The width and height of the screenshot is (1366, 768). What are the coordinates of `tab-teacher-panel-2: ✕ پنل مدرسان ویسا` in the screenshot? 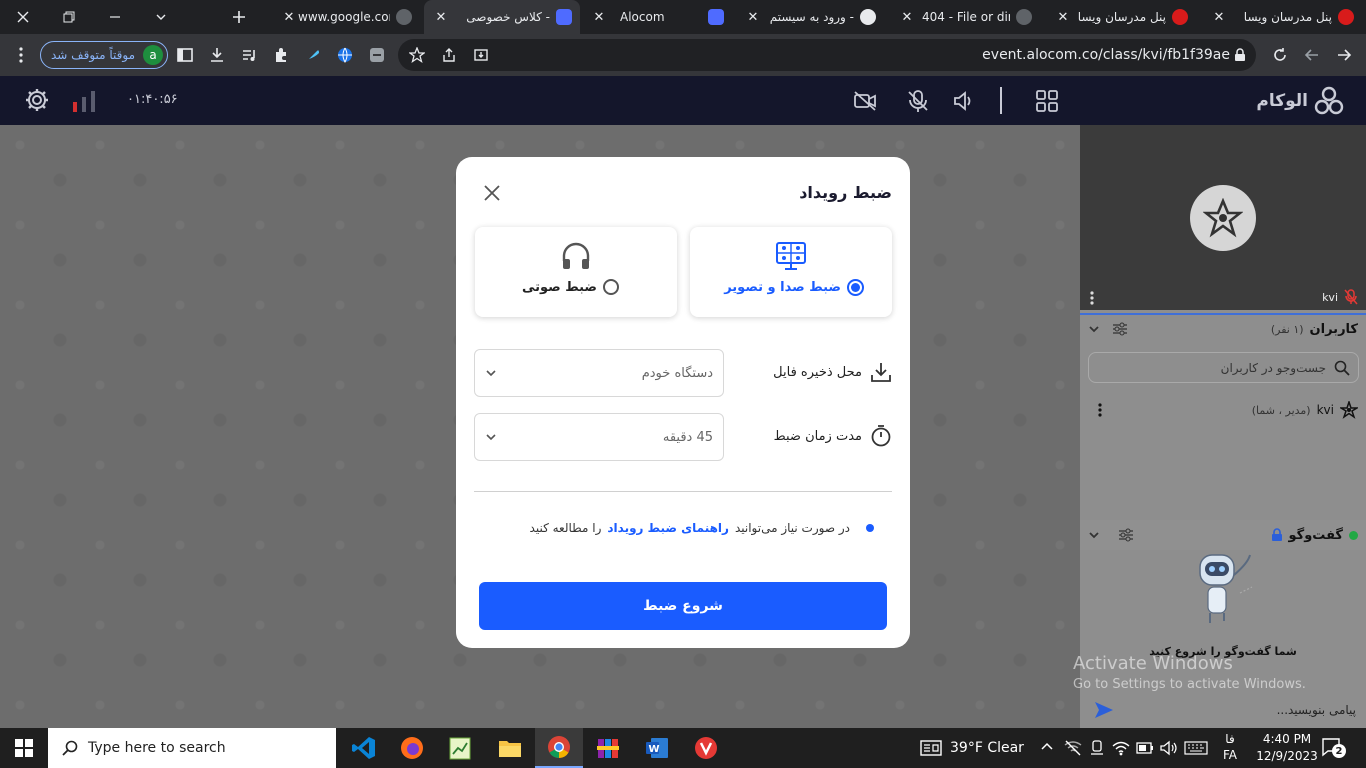 It's located at (1282, 17).